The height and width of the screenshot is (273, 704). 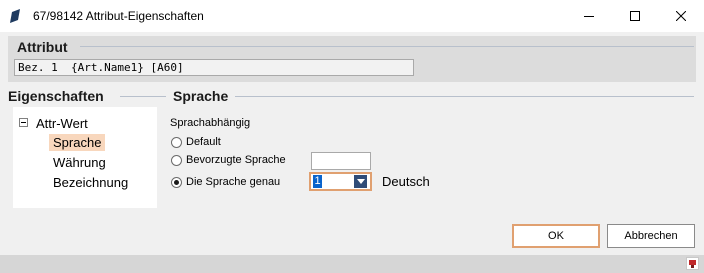 What do you see at coordinates (210, 123) in the screenshot?
I see `sprachabhaengig-label: Sprachabhängig` at bounding box center [210, 123].